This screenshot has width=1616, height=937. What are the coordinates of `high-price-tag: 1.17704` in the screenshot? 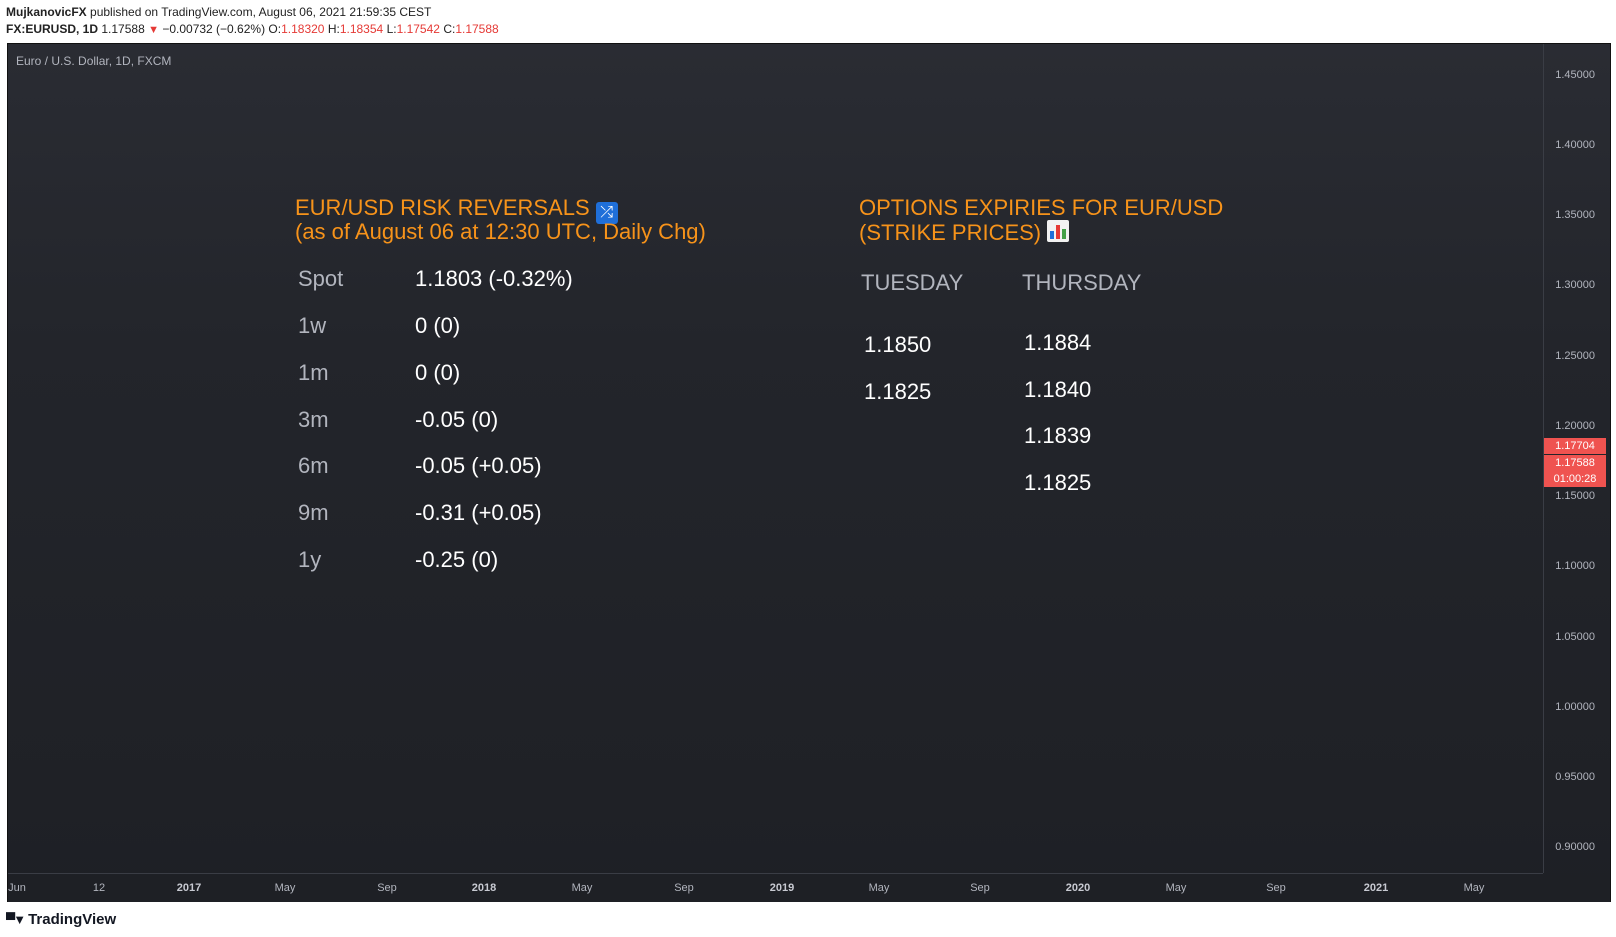 It's located at (1575, 446).